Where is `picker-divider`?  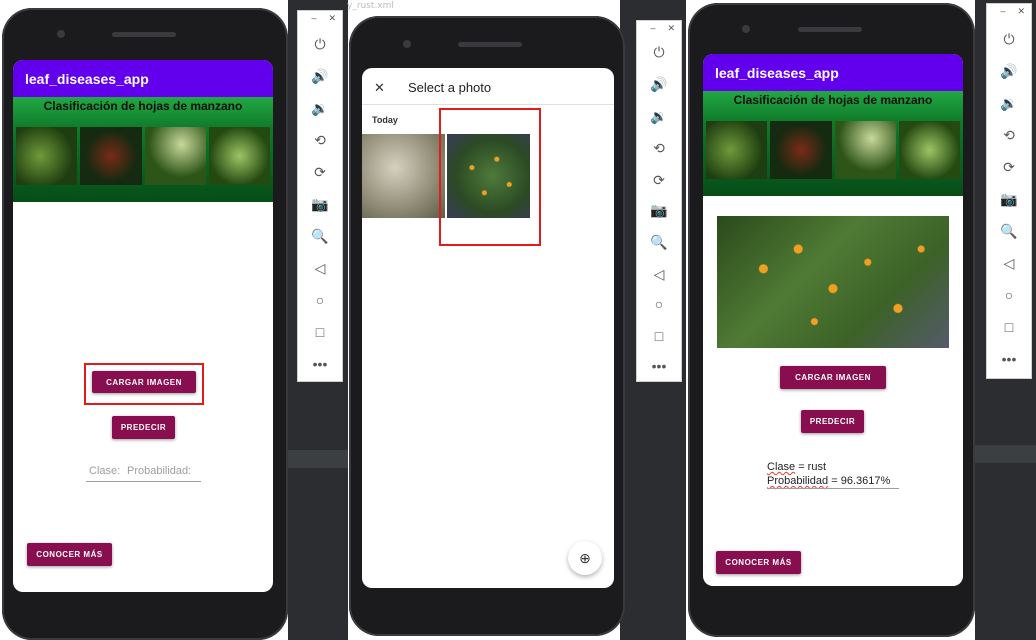
picker-divider is located at coordinates (488, 104).